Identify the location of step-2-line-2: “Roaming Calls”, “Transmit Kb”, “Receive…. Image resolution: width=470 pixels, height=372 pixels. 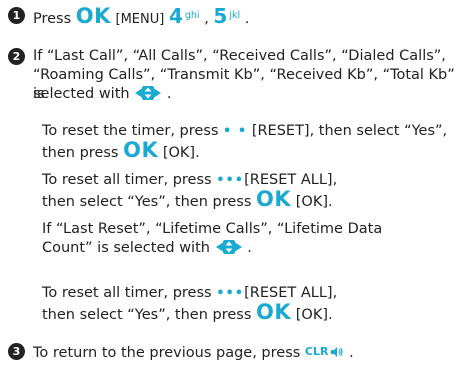
(244, 84).